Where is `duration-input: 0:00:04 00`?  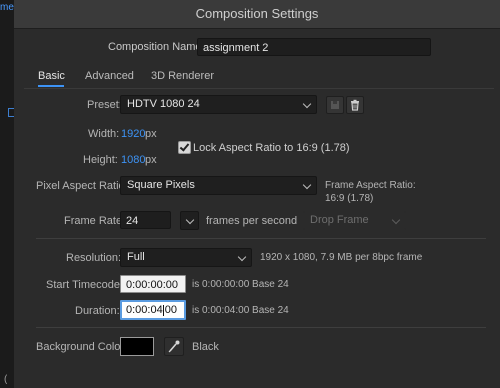 duration-input: 0:00:04 00 is located at coordinates (153, 310).